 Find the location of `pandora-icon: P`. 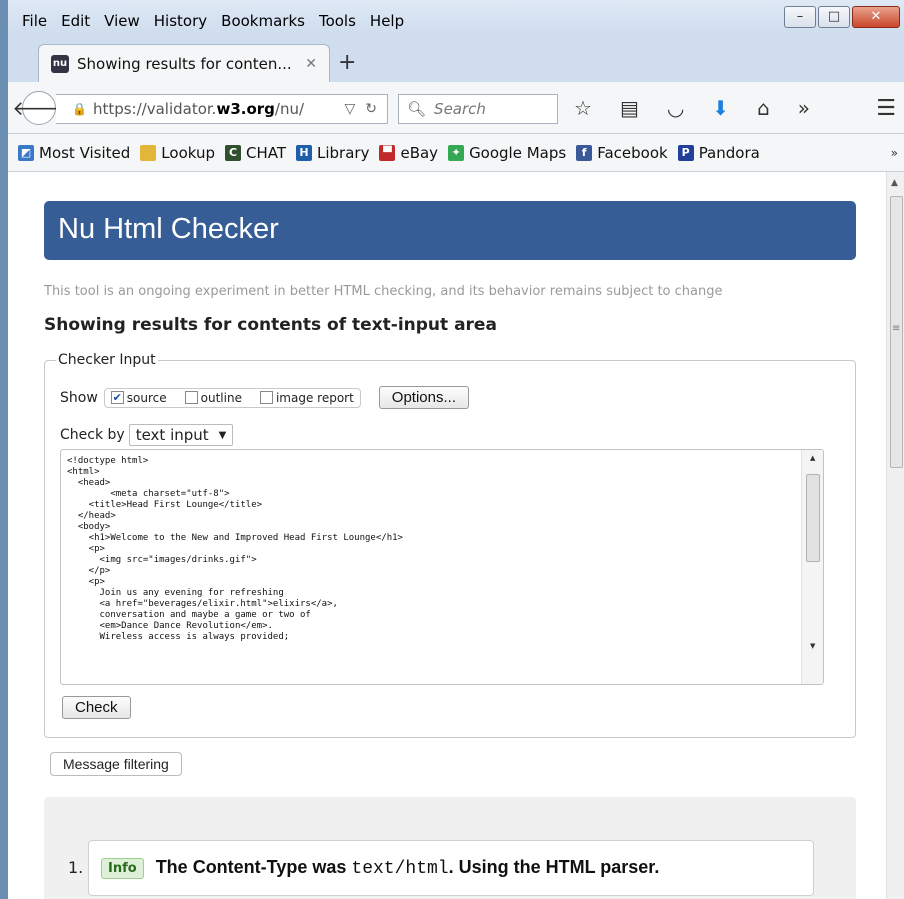

pandora-icon: P is located at coordinates (685, 152).